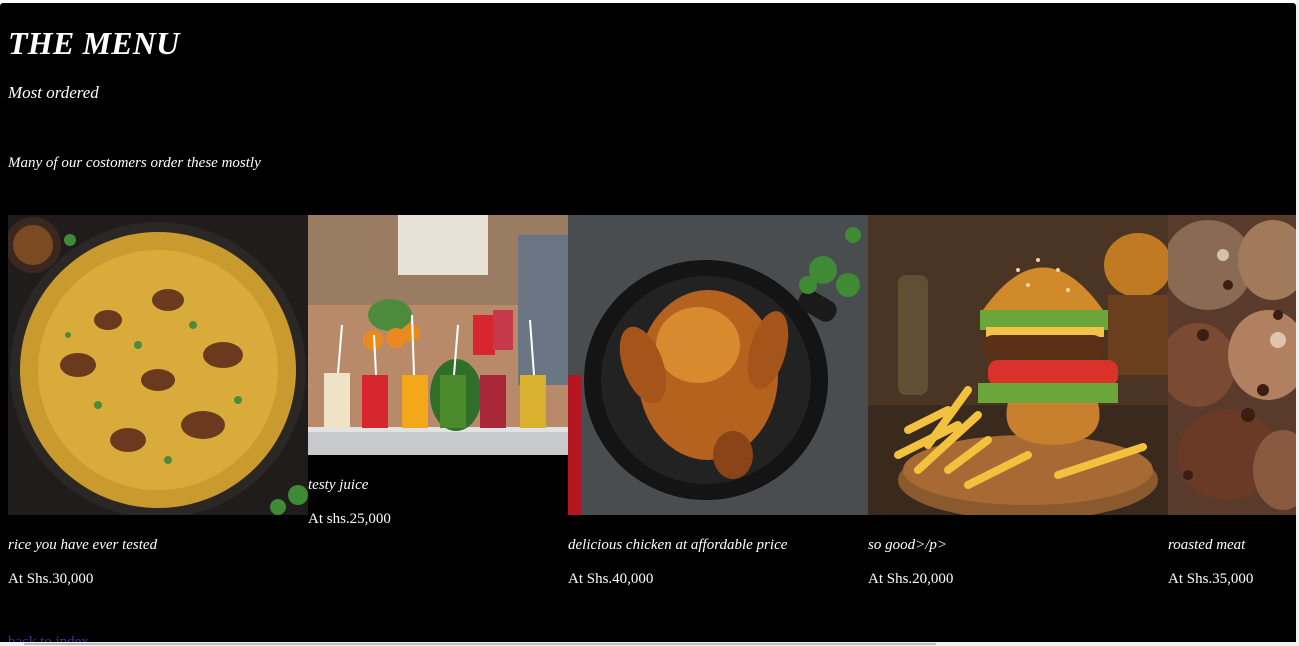 This screenshot has height=646, width=1299. I want to click on intro-text: Many of our costomers order these mostly, so click(134, 163).